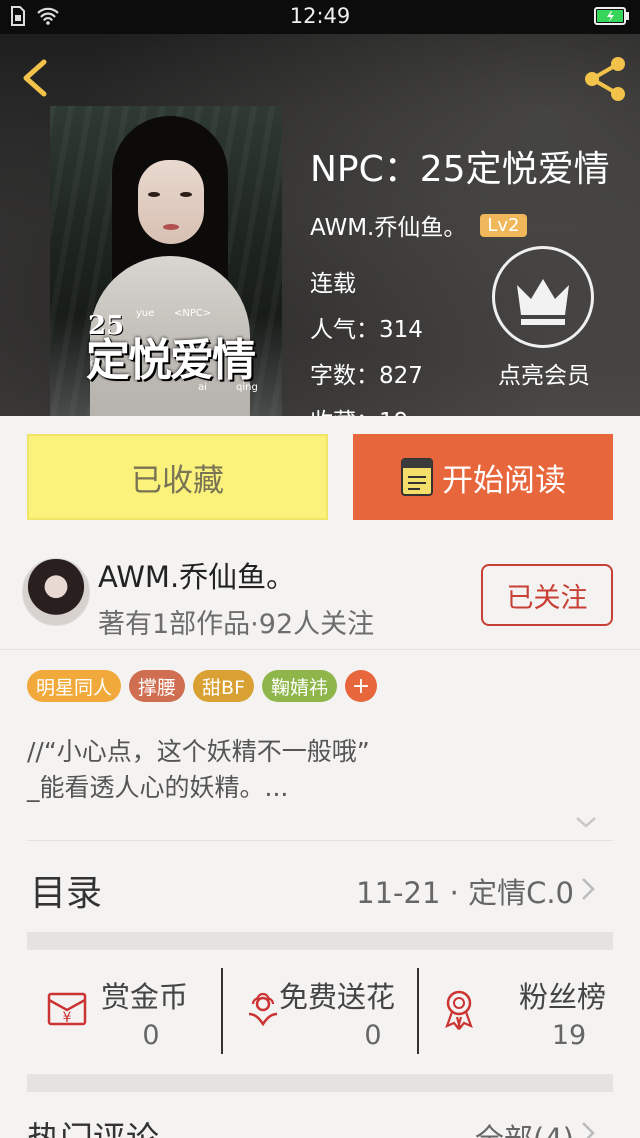 Image resolution: width=640 pixels, height=1138 pixels. What do you see at coordinates (366, 376) in the screenshot?
I see `book-word-count: 字数：827` at bounding box center [366, 376].